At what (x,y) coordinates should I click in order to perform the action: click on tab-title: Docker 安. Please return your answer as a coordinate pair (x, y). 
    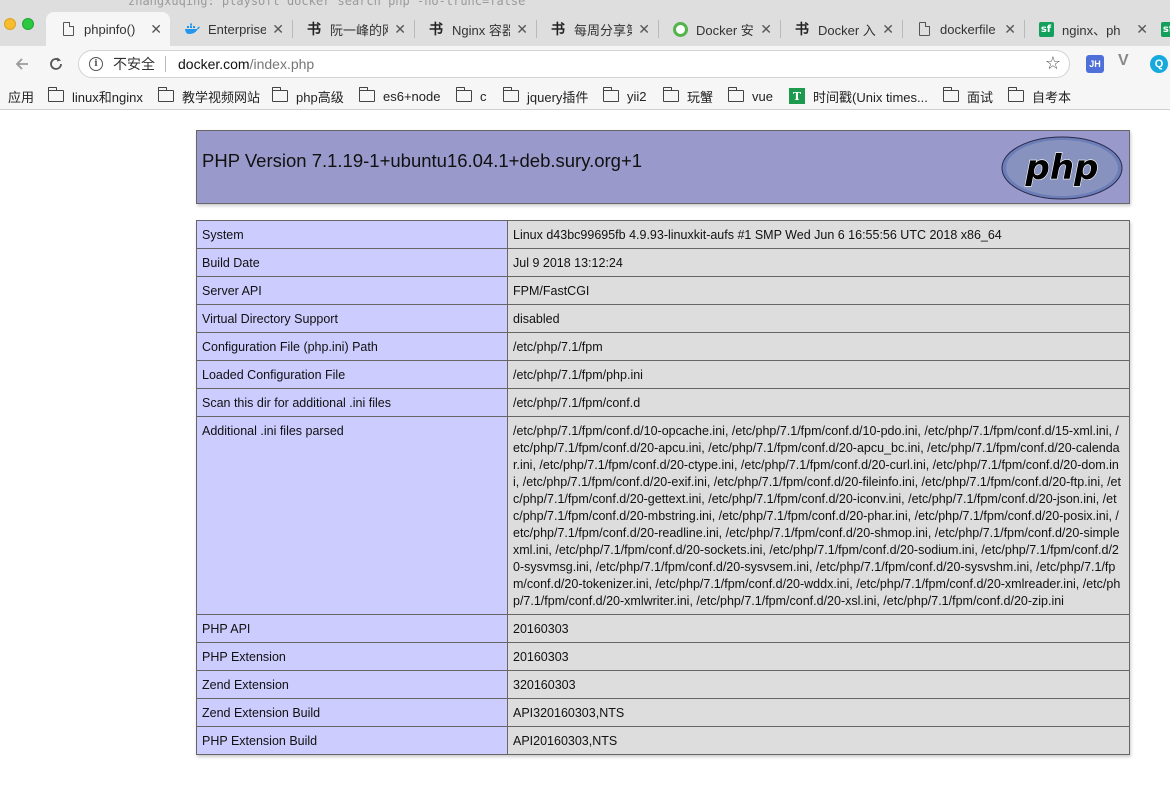
    Looking at the image, I should click on (725, 30).